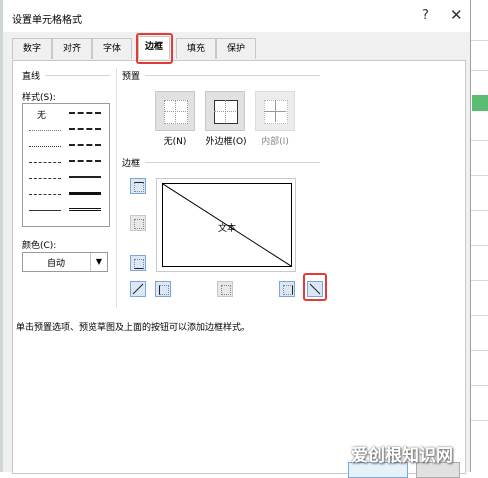 The image size is (488, 478). I want to click on line-style-medium, so click(85, 177).